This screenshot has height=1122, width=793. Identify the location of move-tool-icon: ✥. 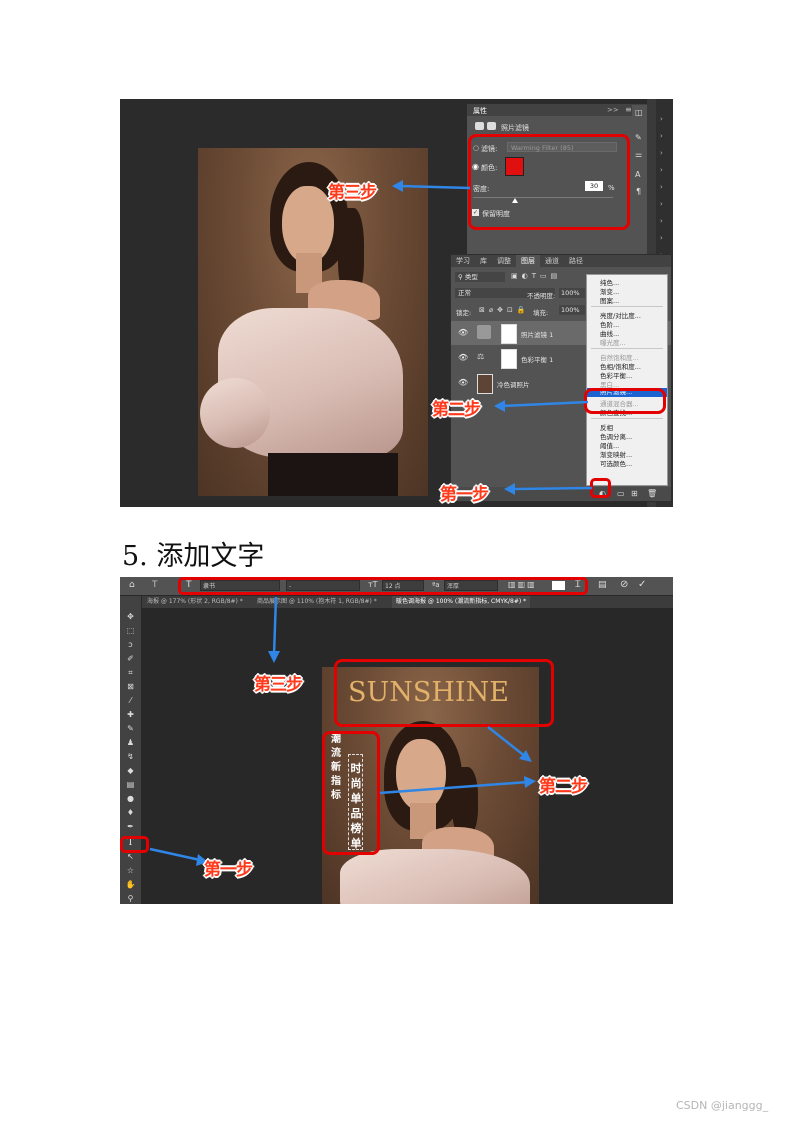
(130, 617).